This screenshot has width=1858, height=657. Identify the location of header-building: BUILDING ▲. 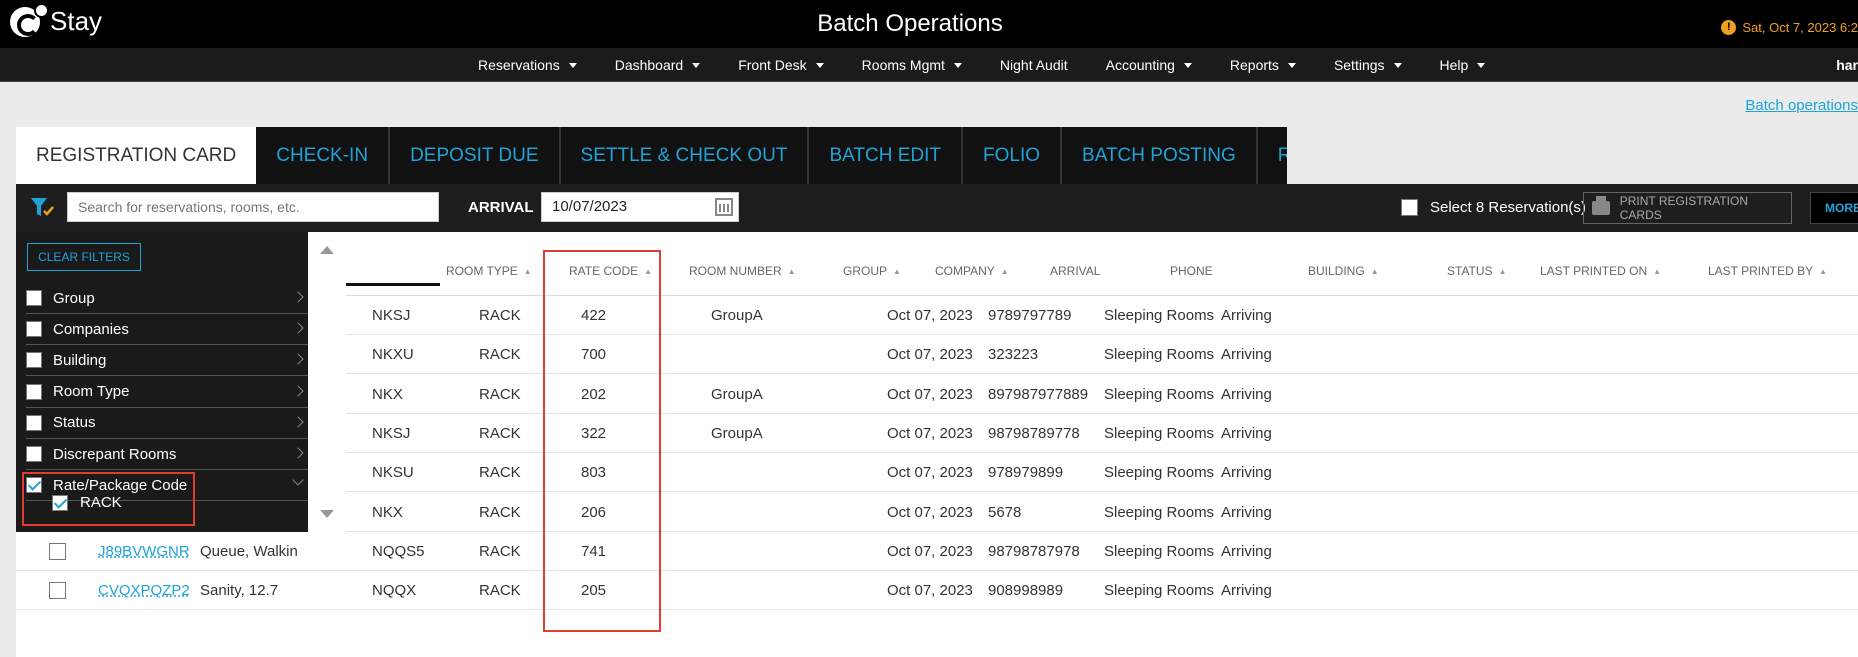
(1343, 271).